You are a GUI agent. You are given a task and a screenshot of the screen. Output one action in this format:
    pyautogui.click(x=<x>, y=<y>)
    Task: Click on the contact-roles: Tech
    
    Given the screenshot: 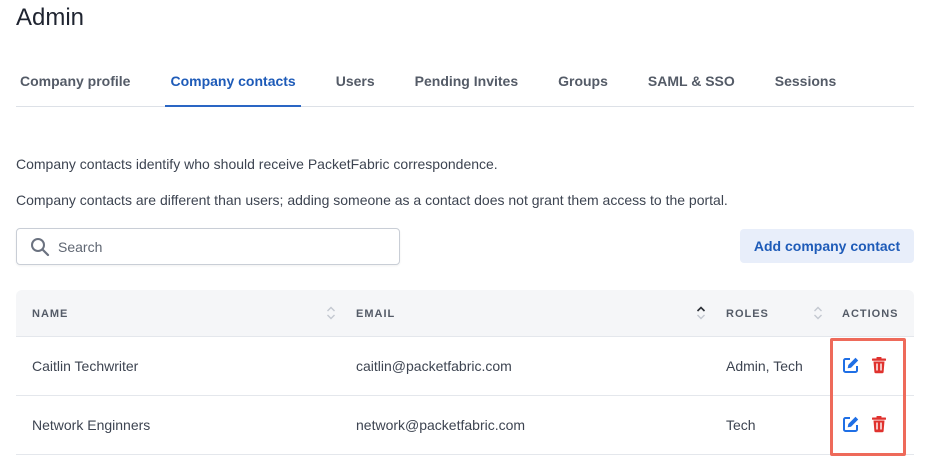 What is the action you would take?
    pyautogui.click(x=741, y=425)
    